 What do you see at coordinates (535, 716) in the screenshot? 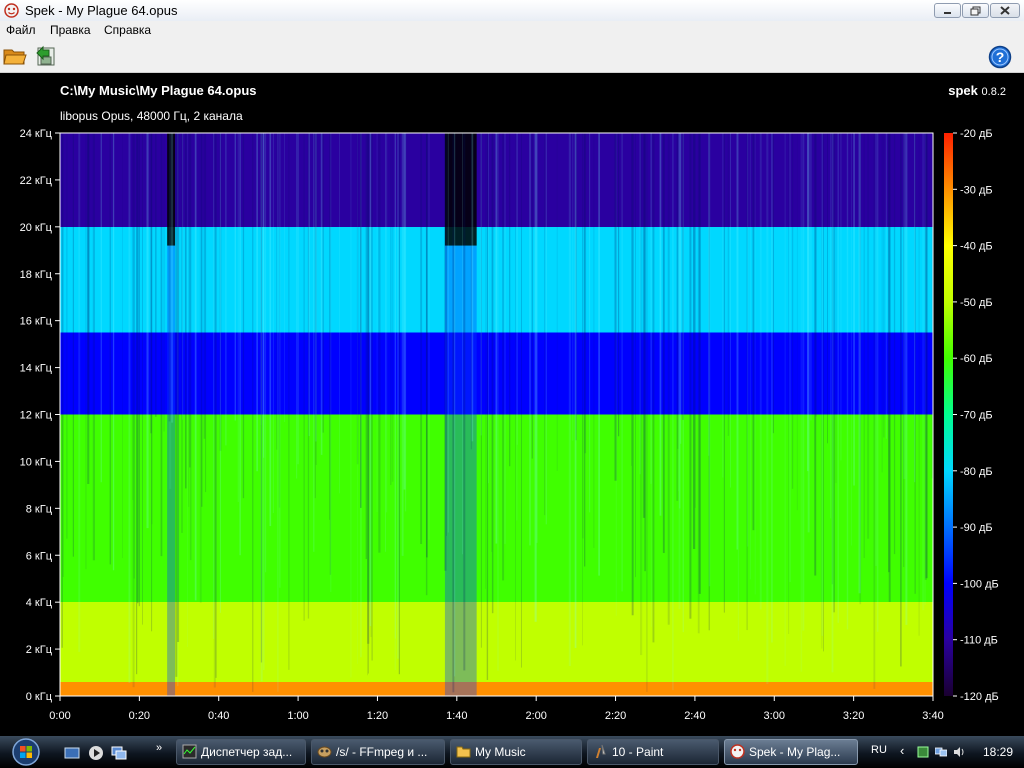
I see `x-tick-label: 2:00` at bounding box center [535, 716].